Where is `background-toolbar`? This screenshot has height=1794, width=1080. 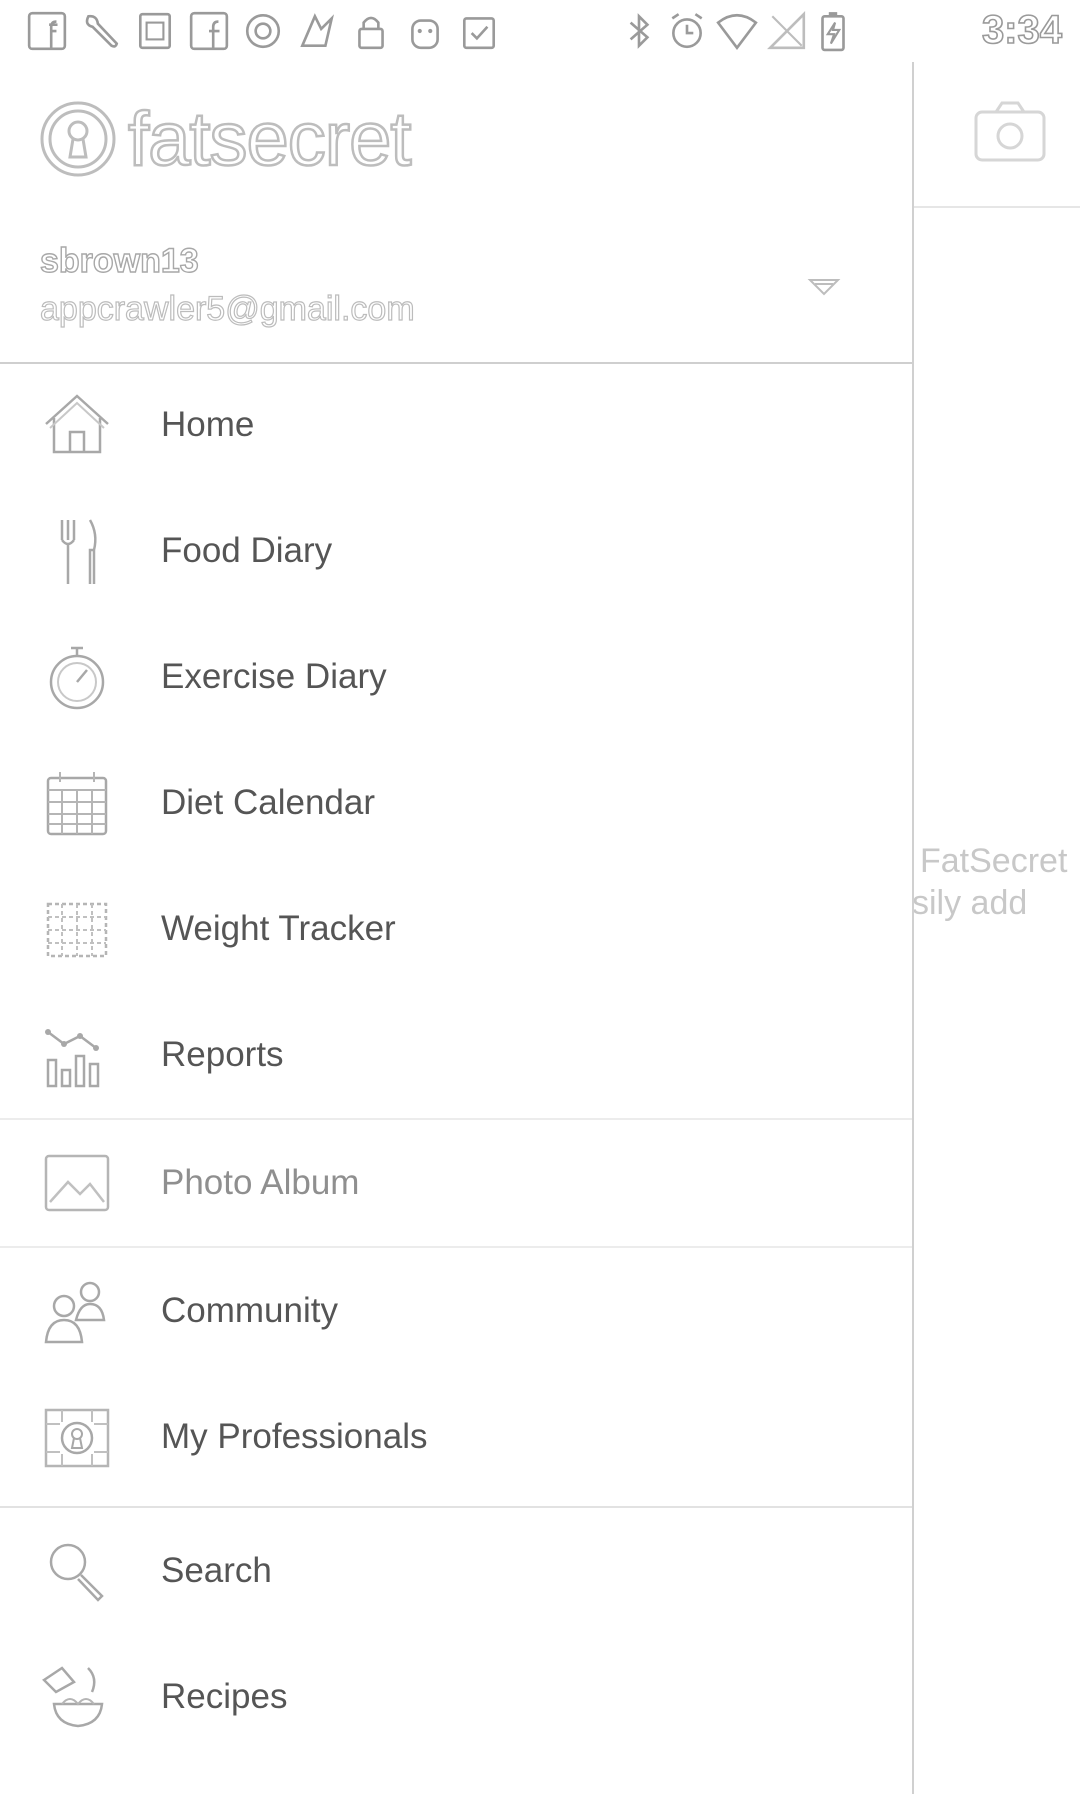 background-toolbar is located at coordinates (996, 135).